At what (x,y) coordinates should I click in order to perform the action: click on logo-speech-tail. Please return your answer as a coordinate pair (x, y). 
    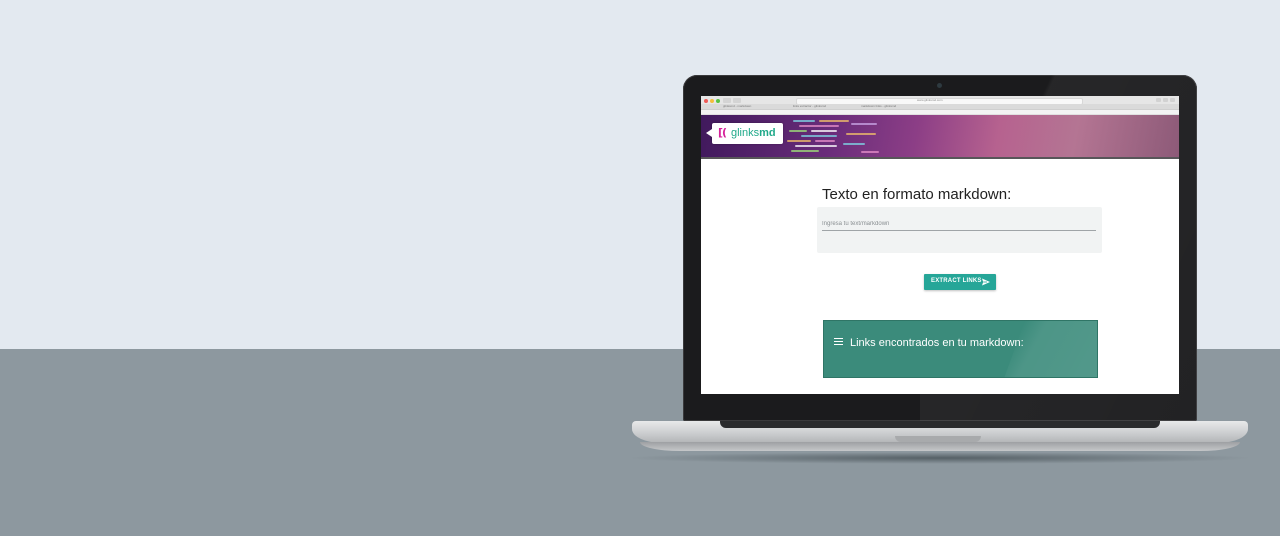
    Looking at the image, I should click on (709, 133).